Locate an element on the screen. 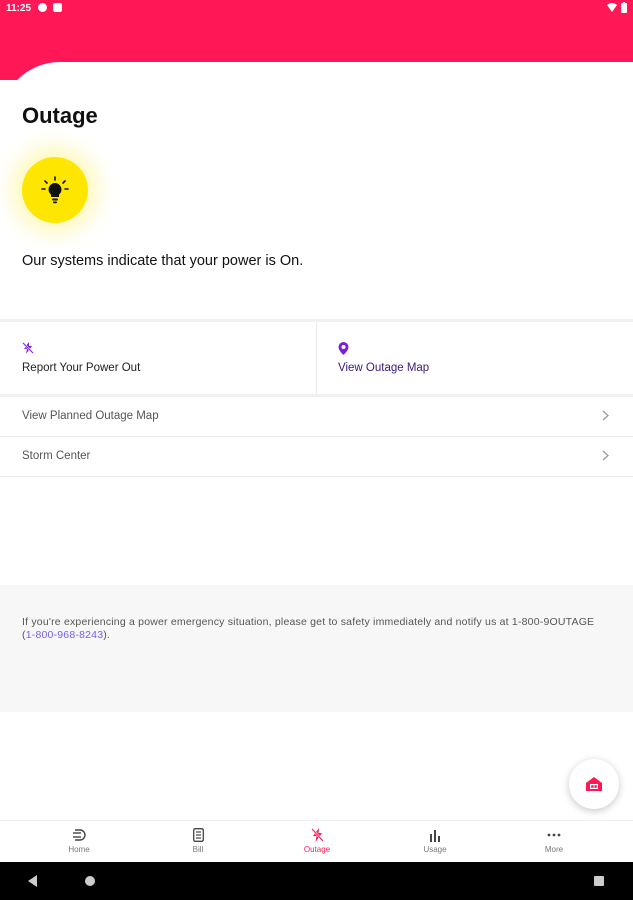 The height and width of the screenshot is (900, 633). usage-icon is located at coordinates (435, 835).